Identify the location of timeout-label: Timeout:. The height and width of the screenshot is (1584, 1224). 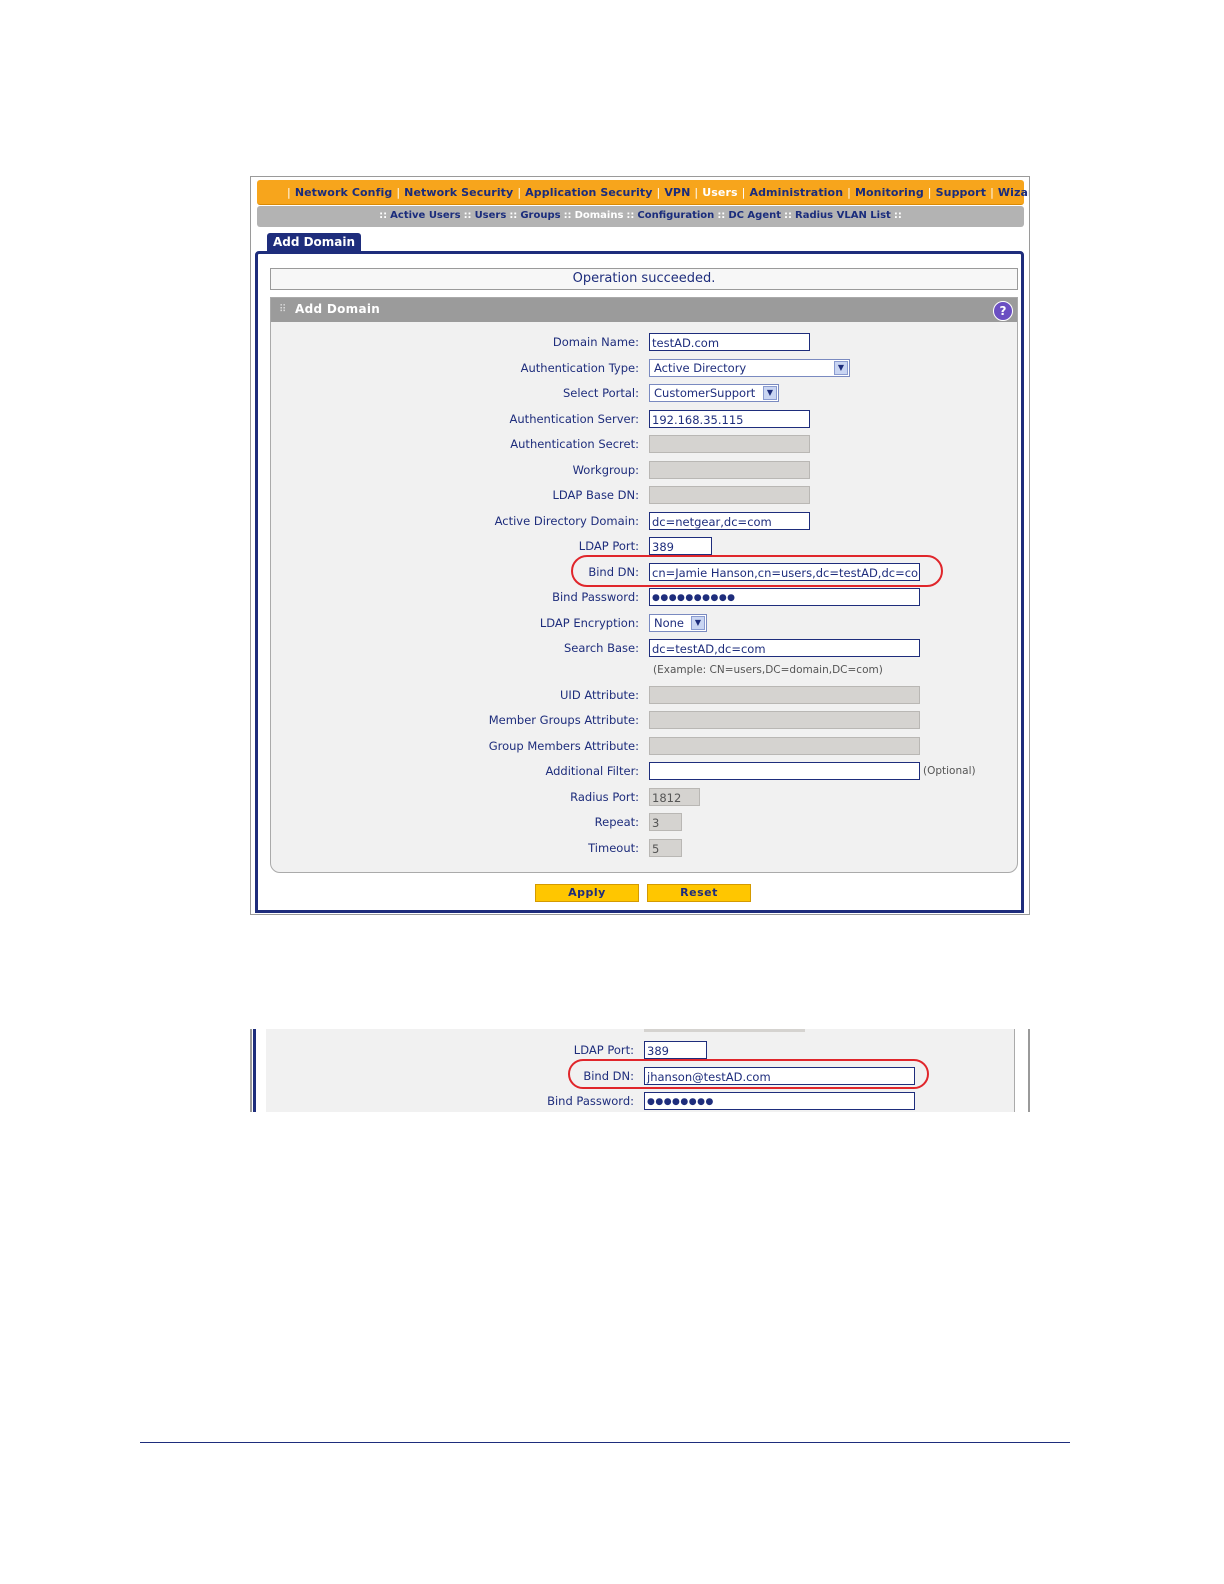
(613, 848).